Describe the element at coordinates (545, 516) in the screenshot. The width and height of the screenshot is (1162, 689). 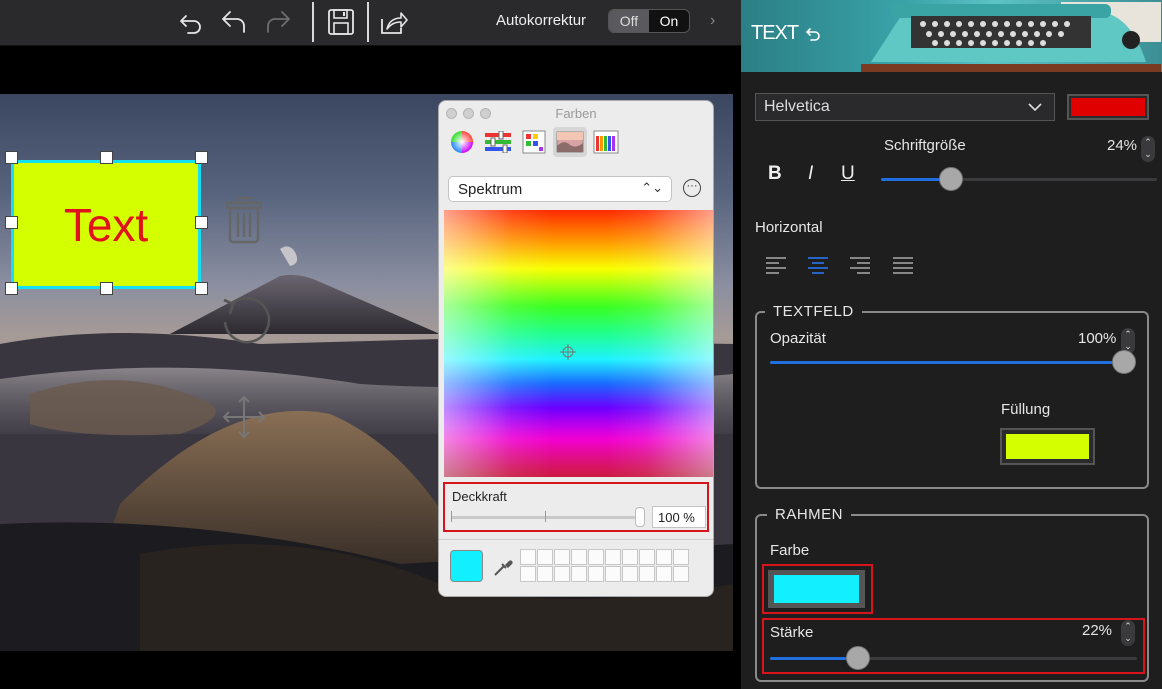
I see `slider-tick` at that location.